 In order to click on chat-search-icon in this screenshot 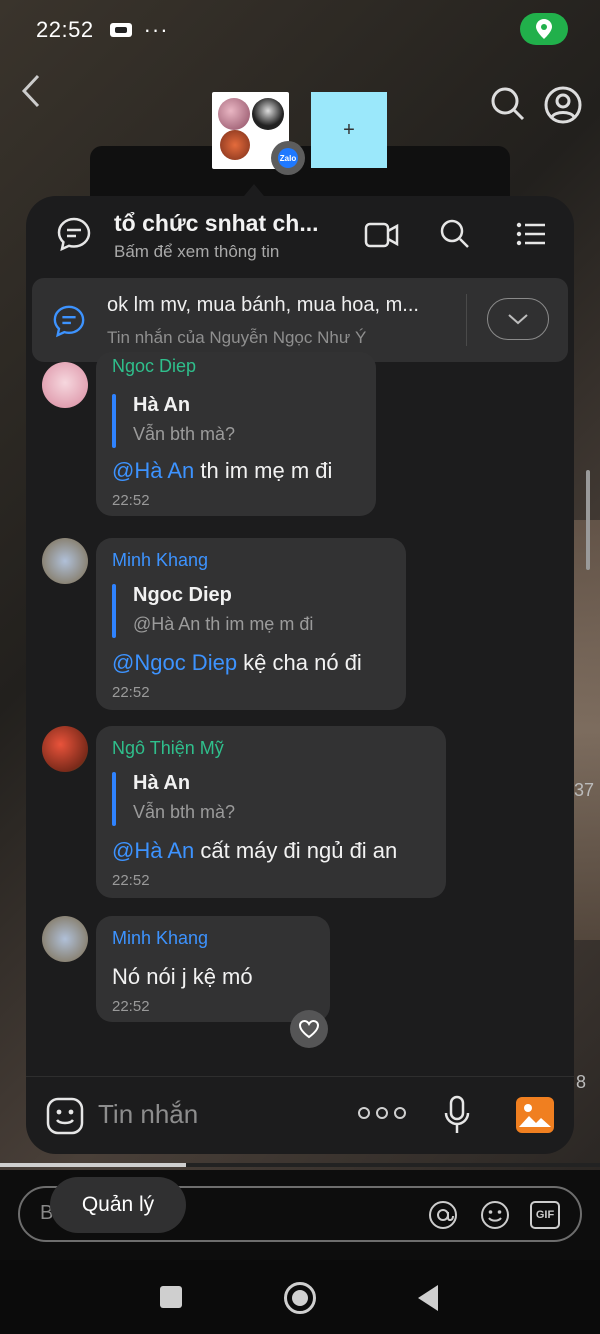, I will do `click(455, 236)`.